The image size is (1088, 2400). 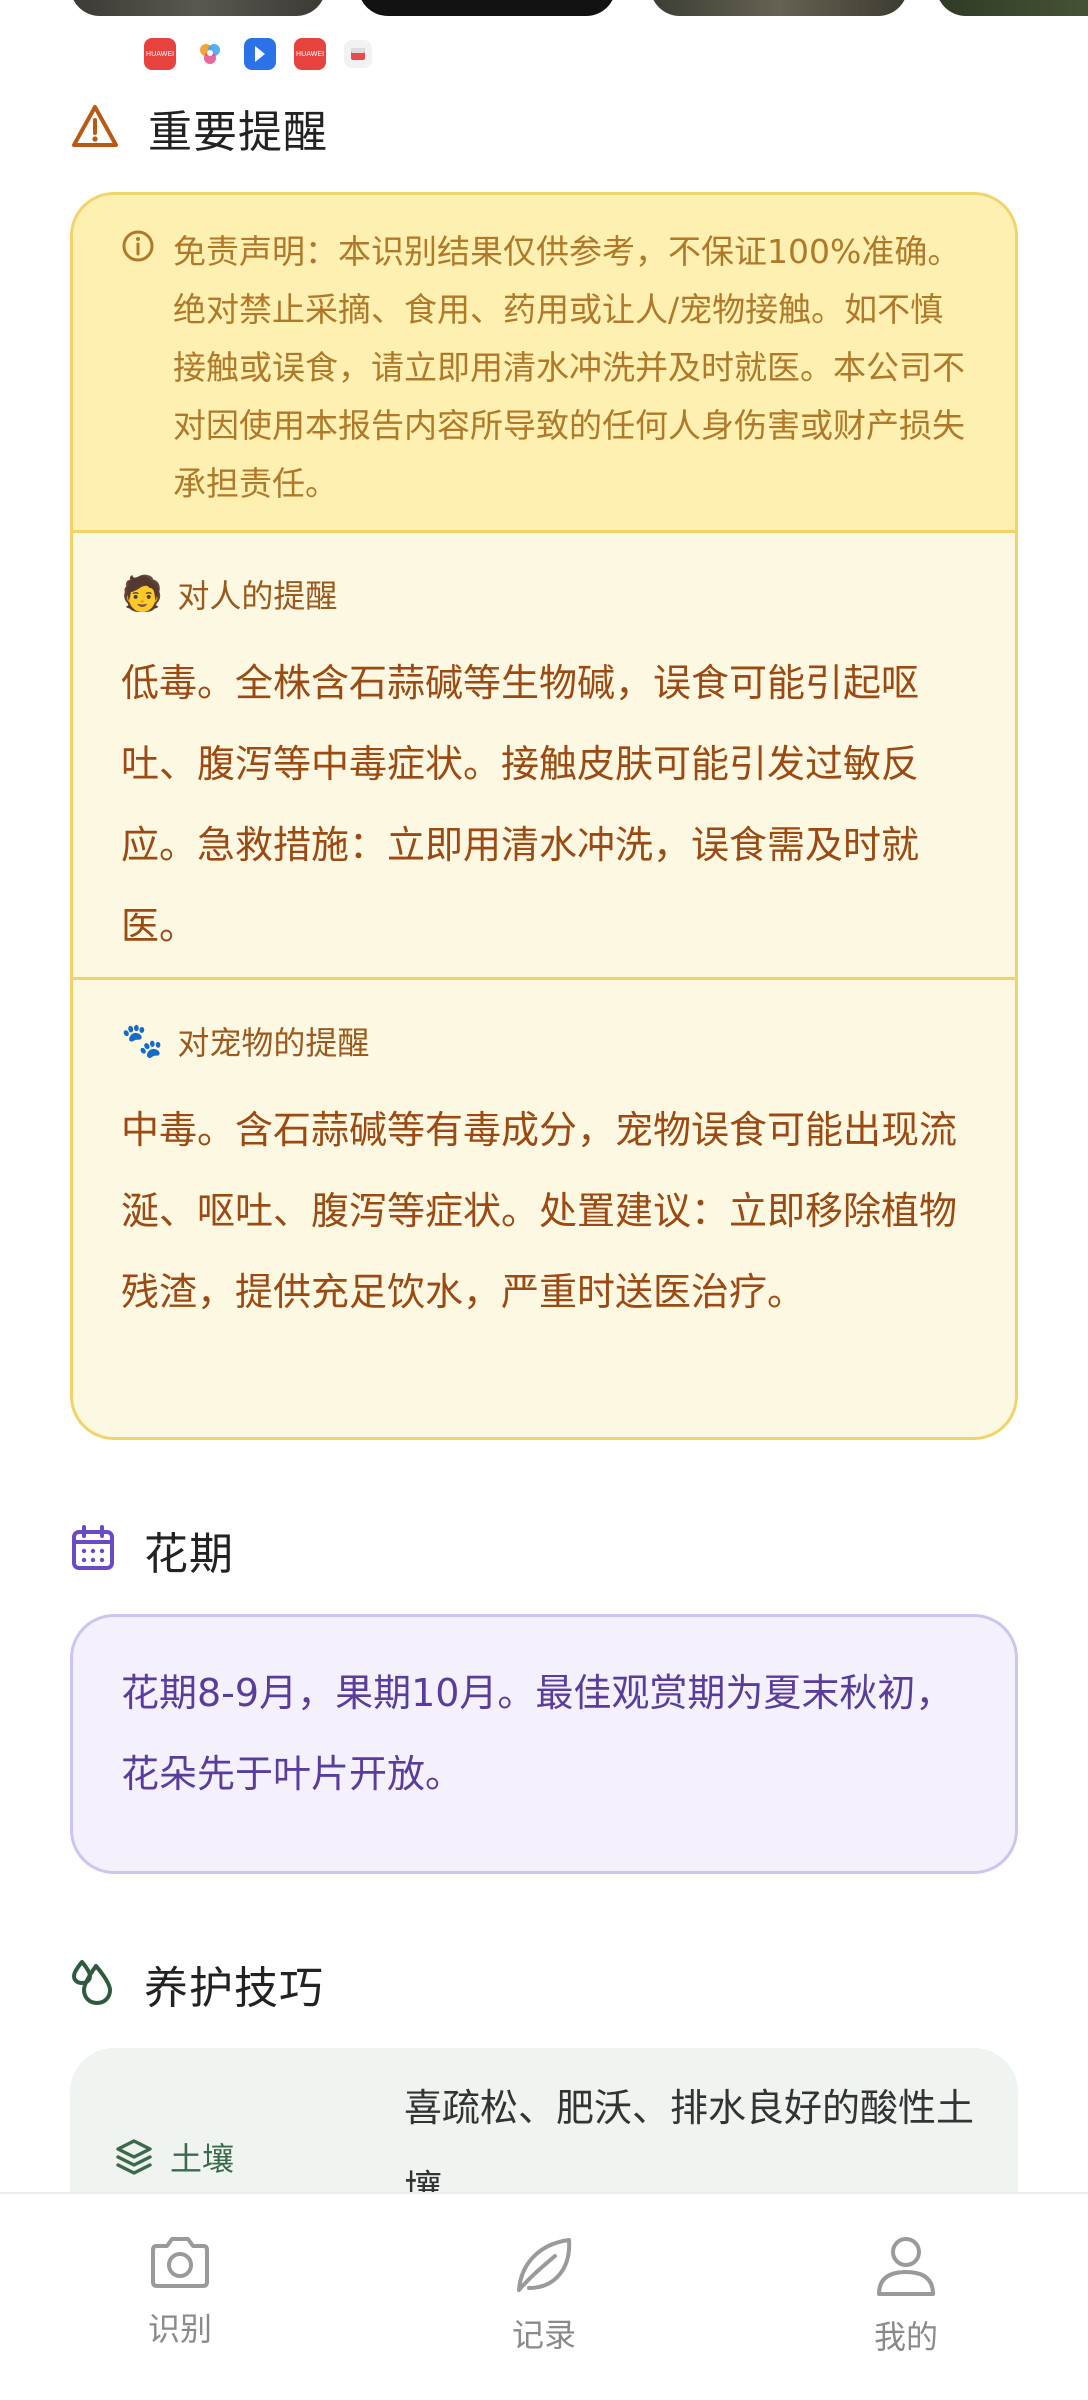 I want to click on nav-identify: 识别, so click(x=180, y=2292).